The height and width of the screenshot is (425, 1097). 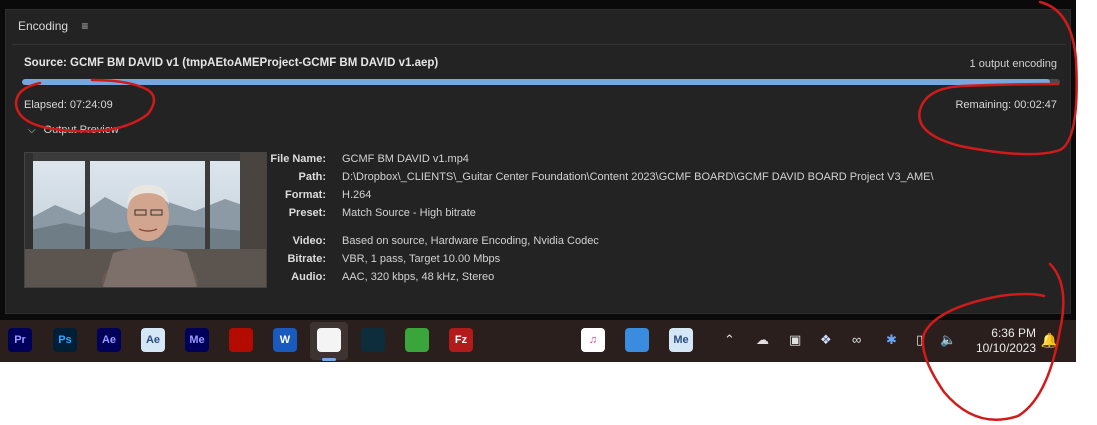 I want to click on notification-bell-icon: 🔔, so click(x=1049, y=340).